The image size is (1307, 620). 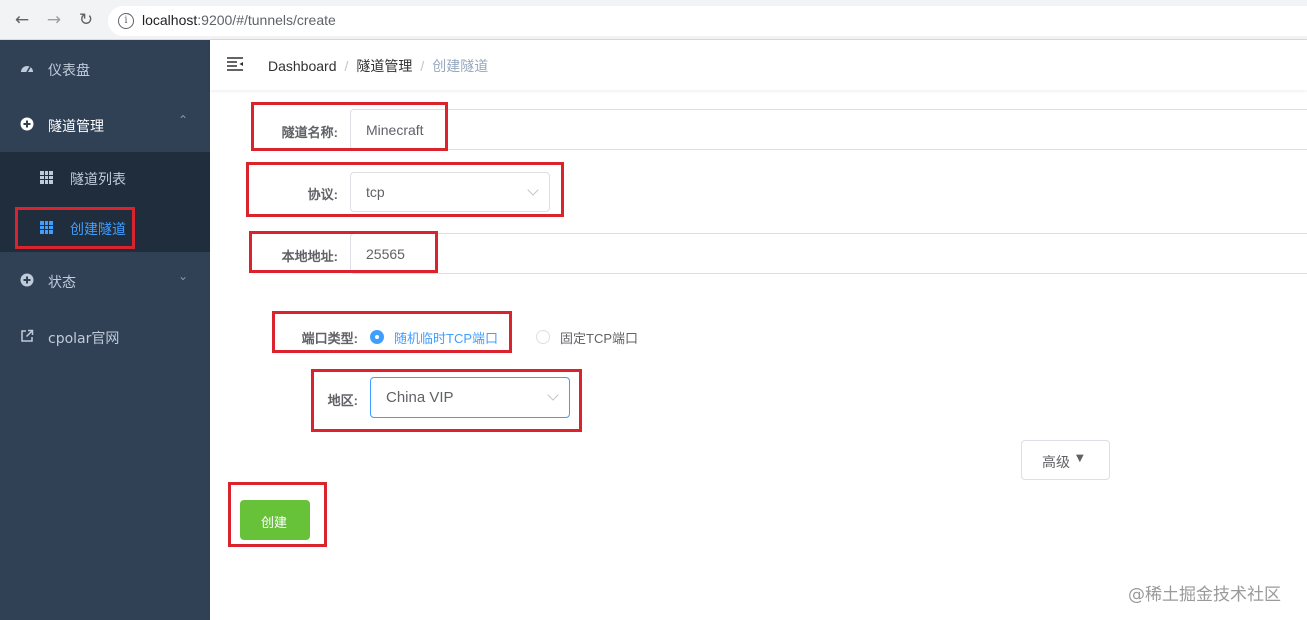 I want to click on sidebar-item-tunnel-list: 隧道列表, so click(x=105, y=177).